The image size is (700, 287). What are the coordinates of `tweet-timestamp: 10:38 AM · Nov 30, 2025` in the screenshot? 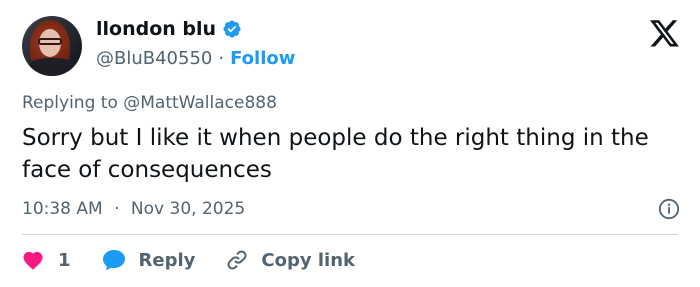 It's located at (133, 209).